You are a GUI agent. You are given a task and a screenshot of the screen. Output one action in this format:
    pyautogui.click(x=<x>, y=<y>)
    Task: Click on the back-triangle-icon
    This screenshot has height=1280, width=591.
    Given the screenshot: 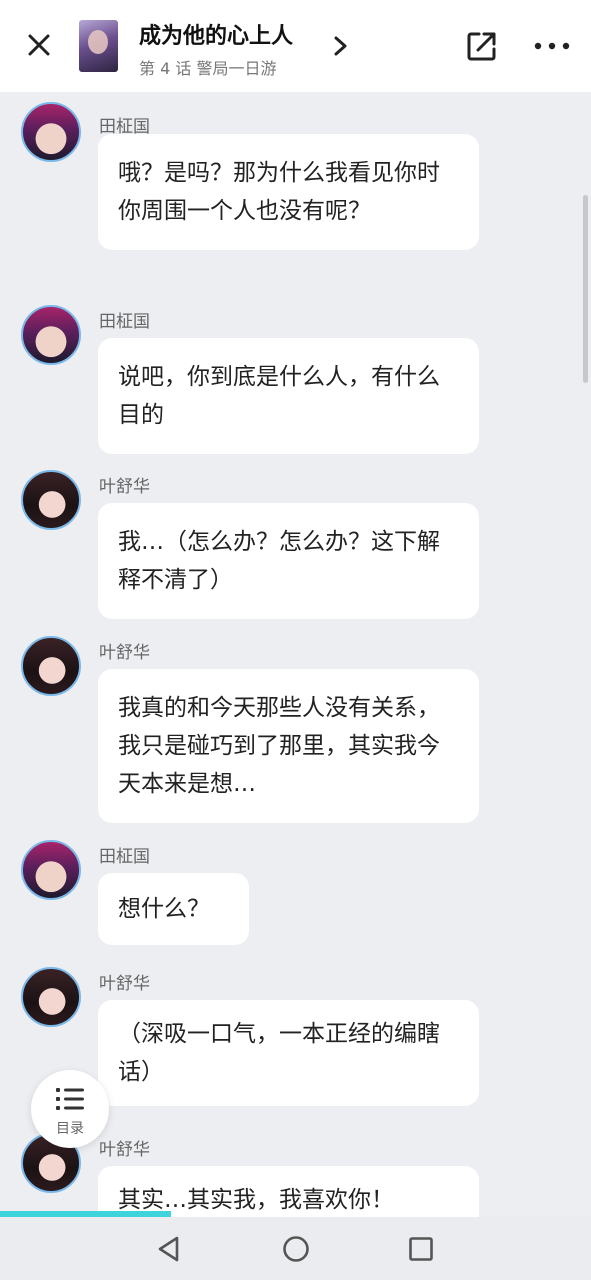 What is the action you would take?
    pyautogui.click(x=169, y=1249)
    